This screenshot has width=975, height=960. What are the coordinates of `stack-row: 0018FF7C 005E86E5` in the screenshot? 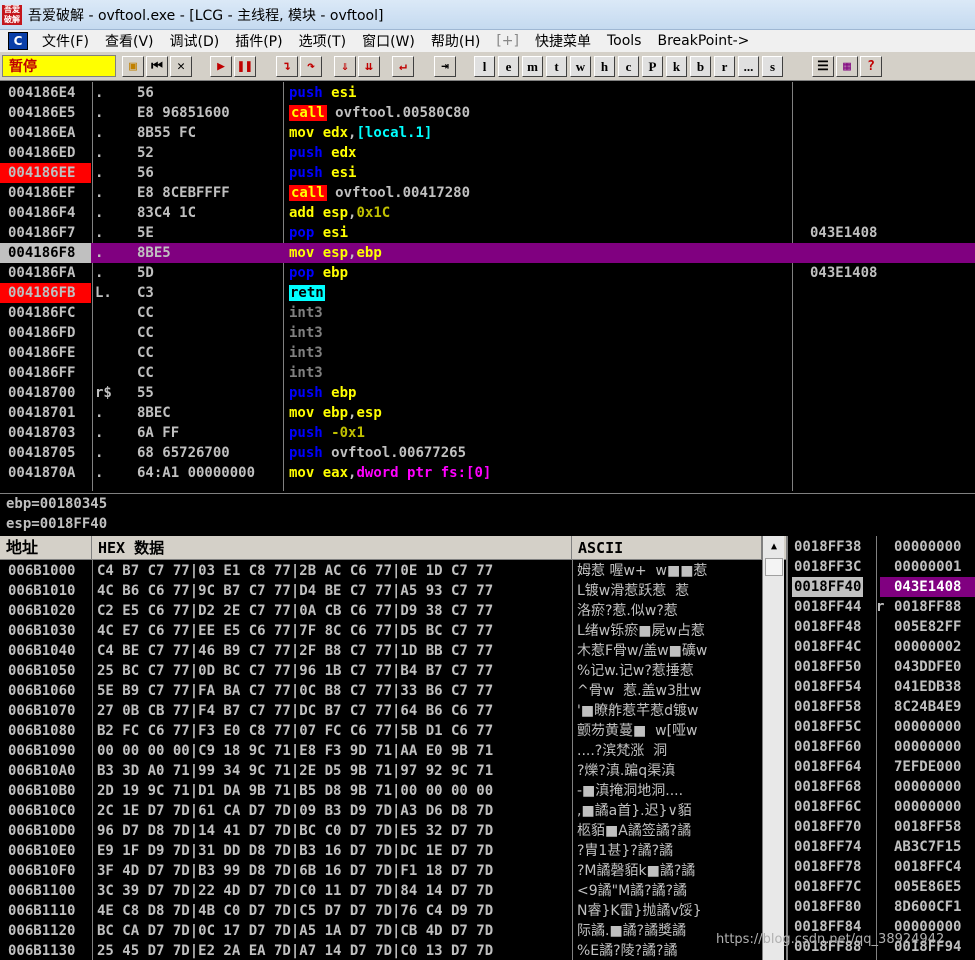 It's located at (881, 887).